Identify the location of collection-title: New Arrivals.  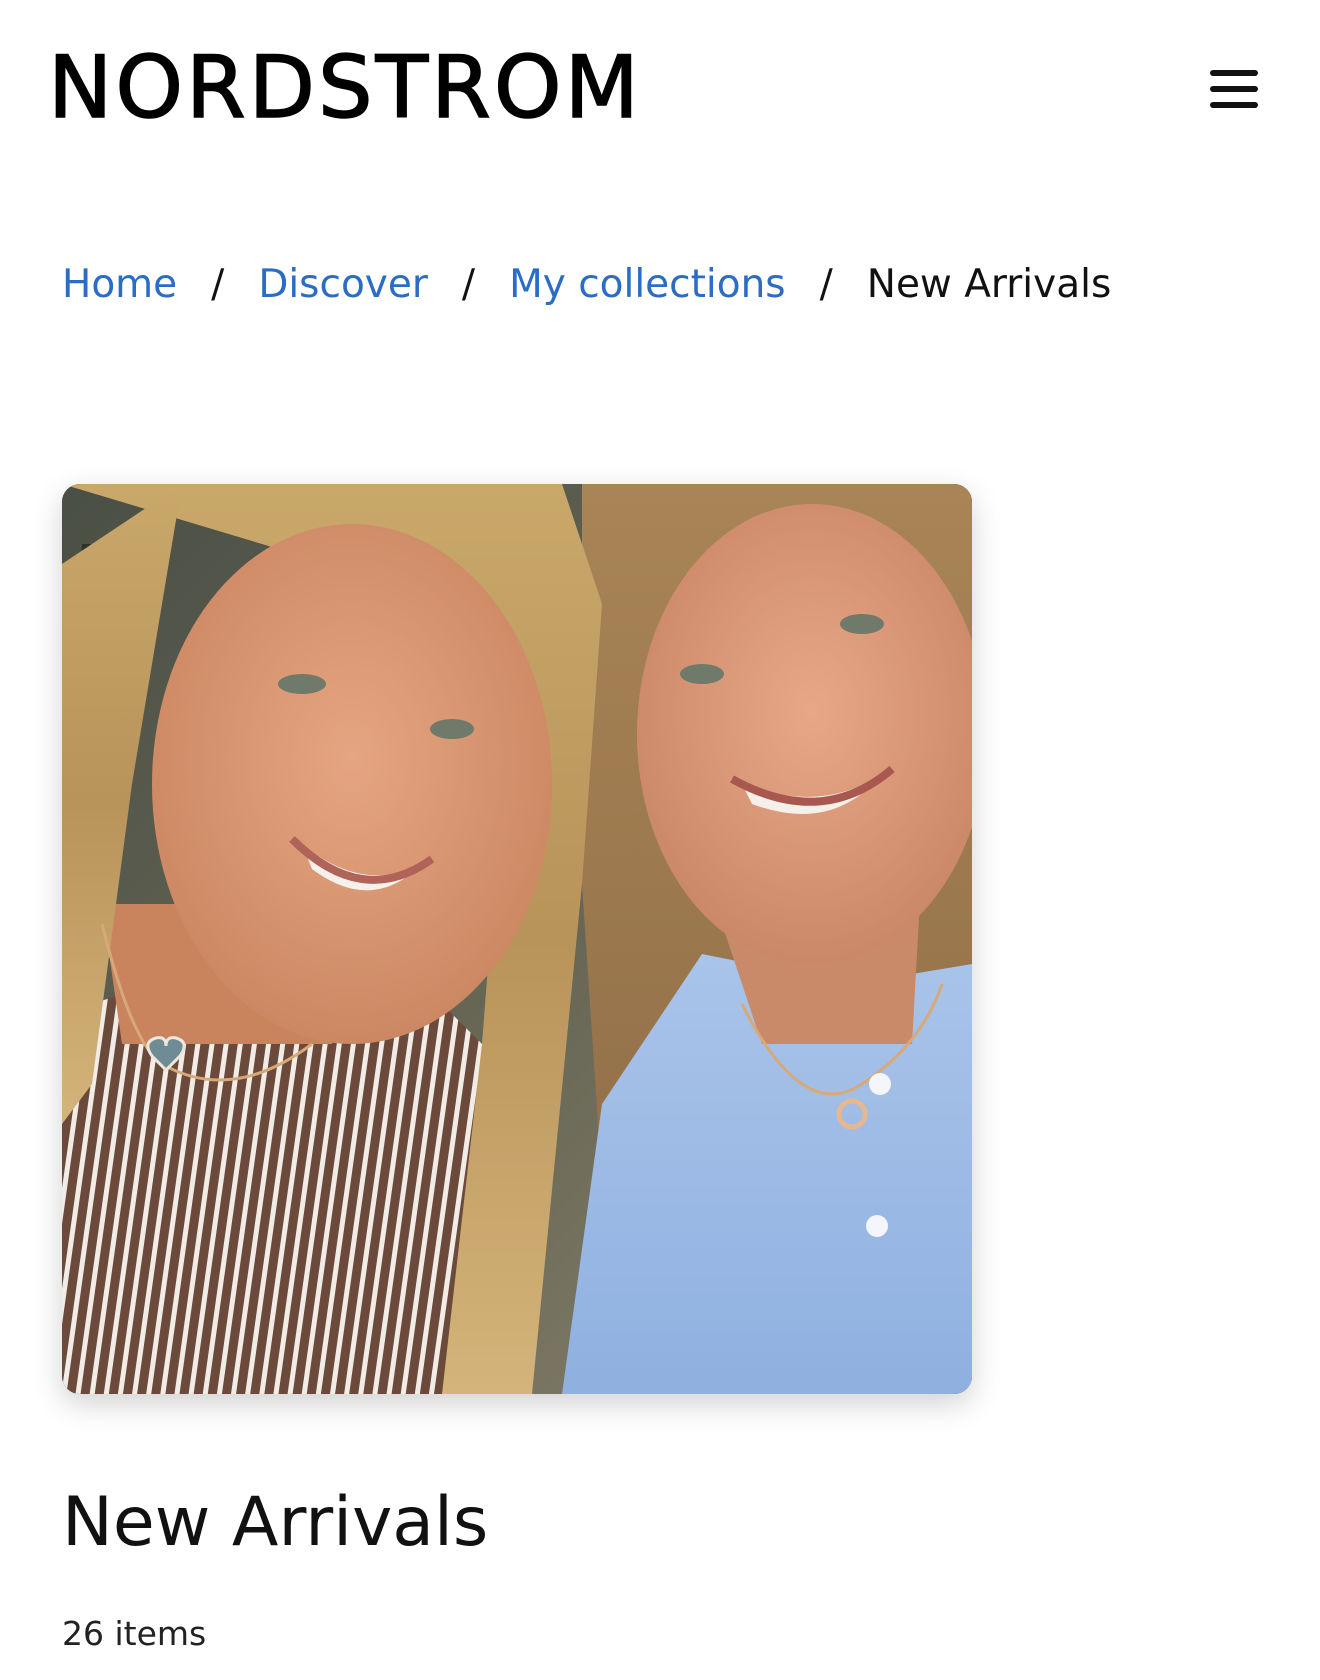
(275, 1522).